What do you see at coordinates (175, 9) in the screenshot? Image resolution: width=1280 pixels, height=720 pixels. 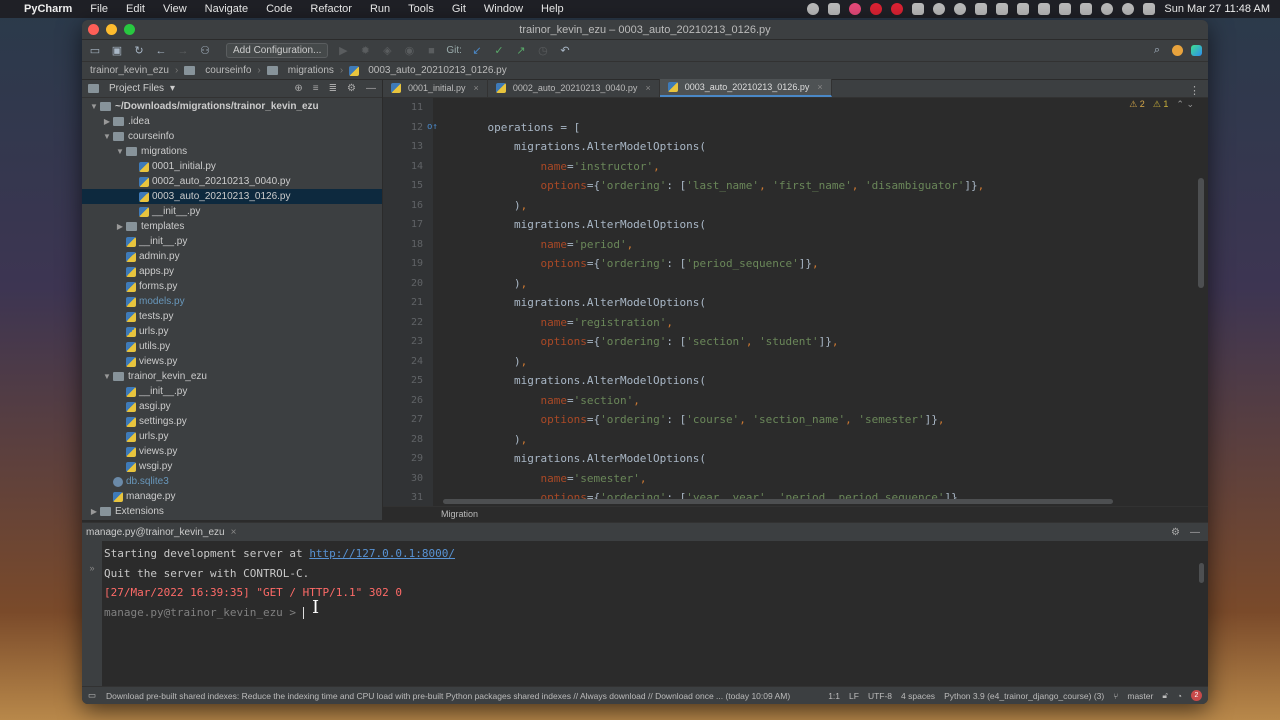 I see `menu-view: View` at bounding box center [175, 9].